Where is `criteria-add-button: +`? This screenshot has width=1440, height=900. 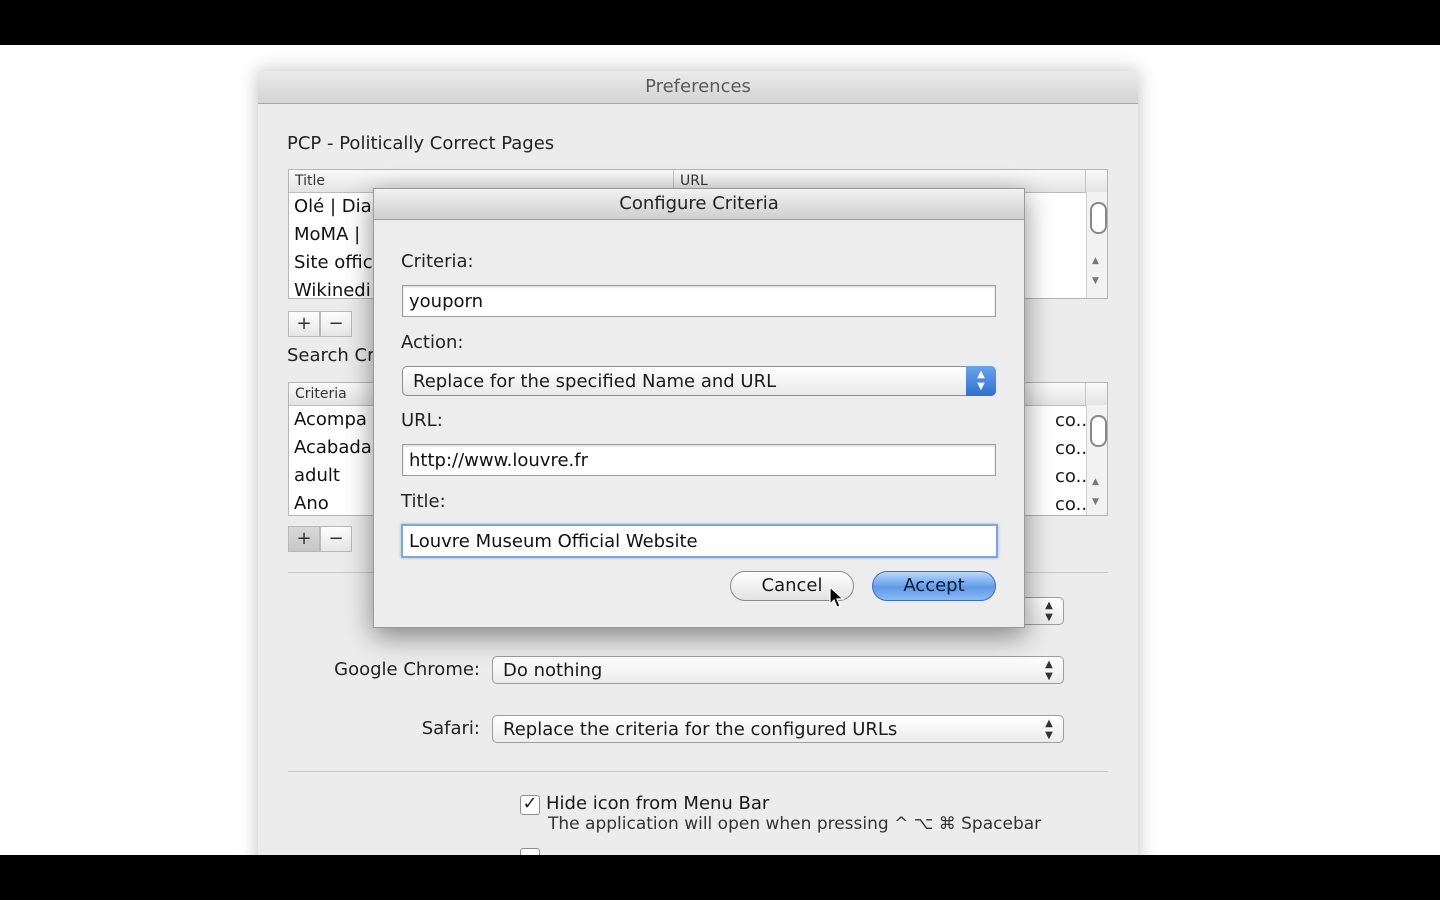
criteria-add-button: + is located at coordinates (304, 539).